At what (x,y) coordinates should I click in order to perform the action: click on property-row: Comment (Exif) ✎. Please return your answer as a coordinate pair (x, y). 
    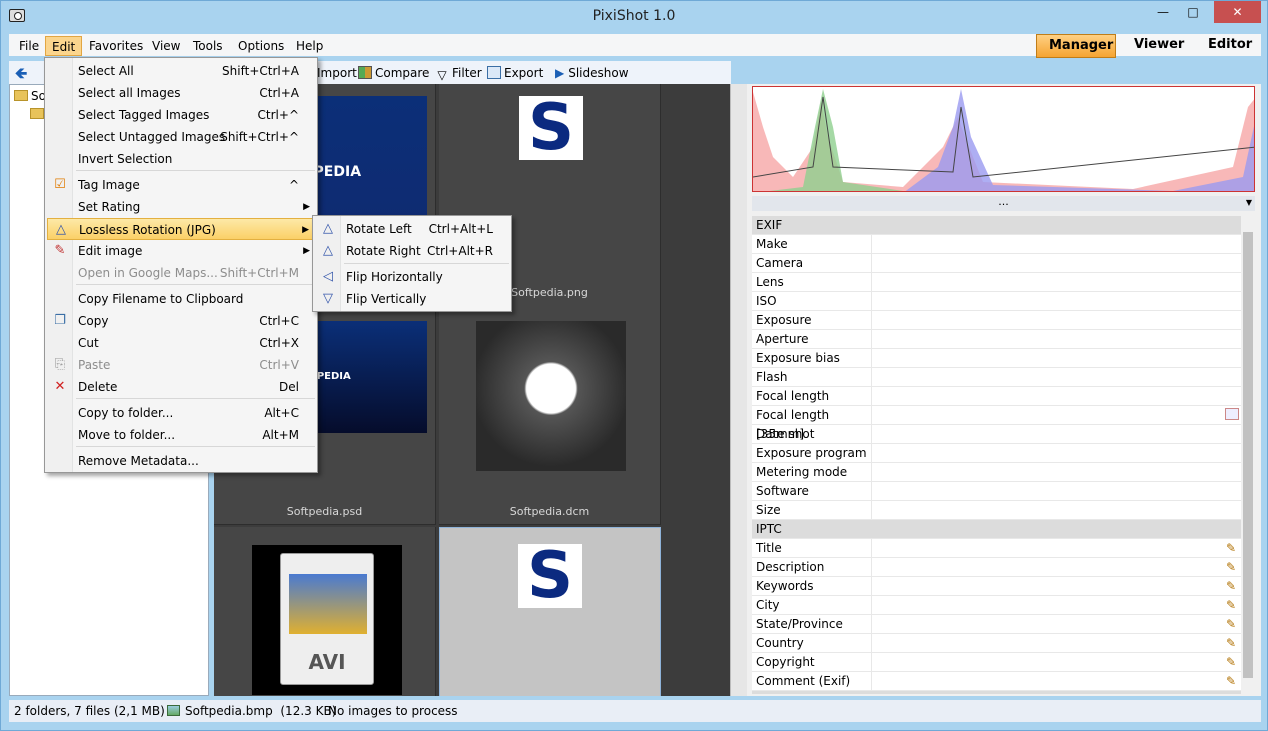
    Looking at the image, I should click on (996, 681).